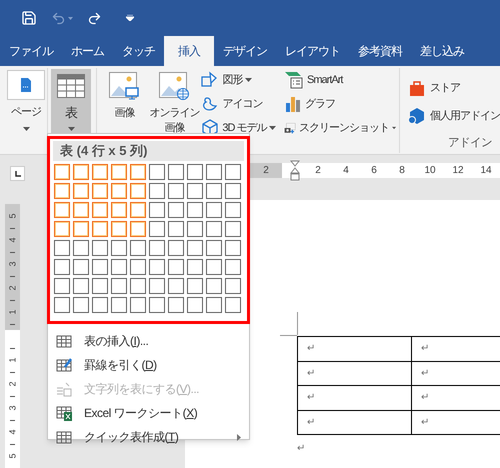  I want to click on ribbon-button: アイコン, so click(242, 104).